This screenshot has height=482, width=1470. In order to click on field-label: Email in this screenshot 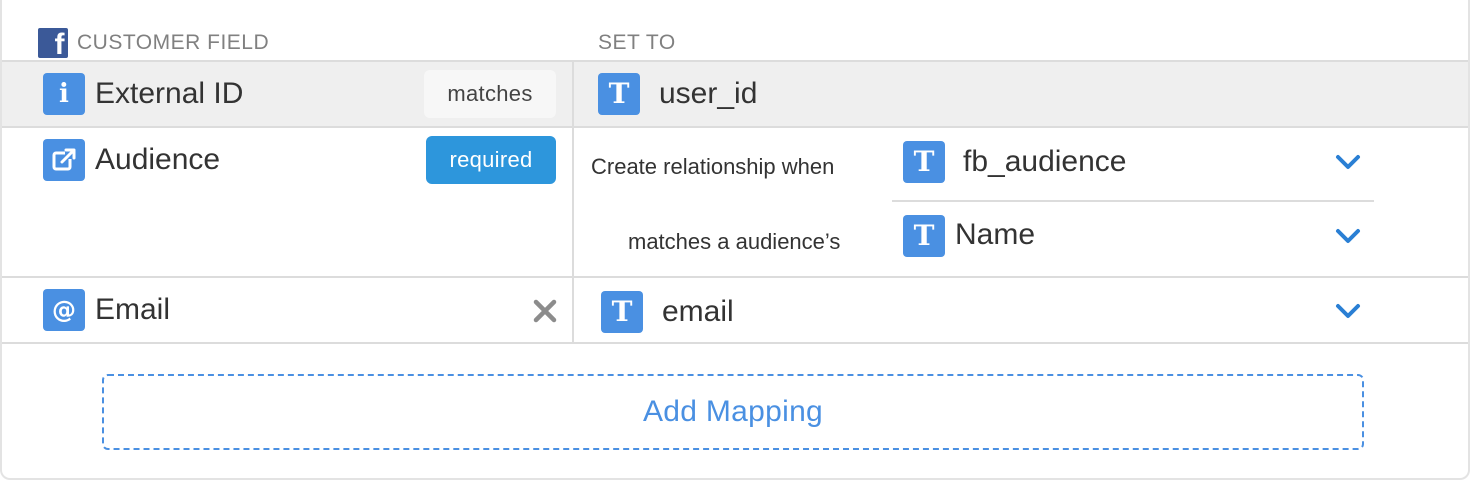, I will do `click(133, 309)`.